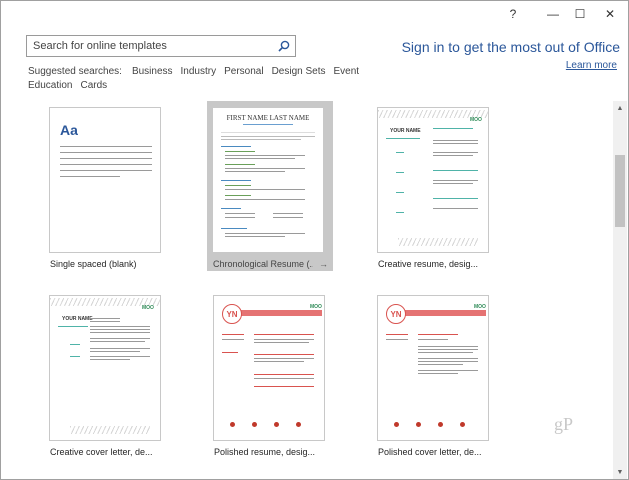  I want to click on scroll-up-icon: ▲, so click(620, 108).